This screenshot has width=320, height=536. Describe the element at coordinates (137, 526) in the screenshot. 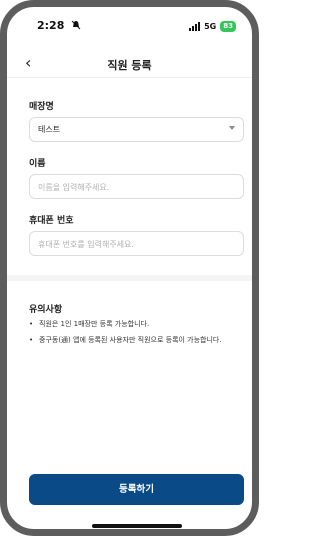

I see `home-indicator` at that location.